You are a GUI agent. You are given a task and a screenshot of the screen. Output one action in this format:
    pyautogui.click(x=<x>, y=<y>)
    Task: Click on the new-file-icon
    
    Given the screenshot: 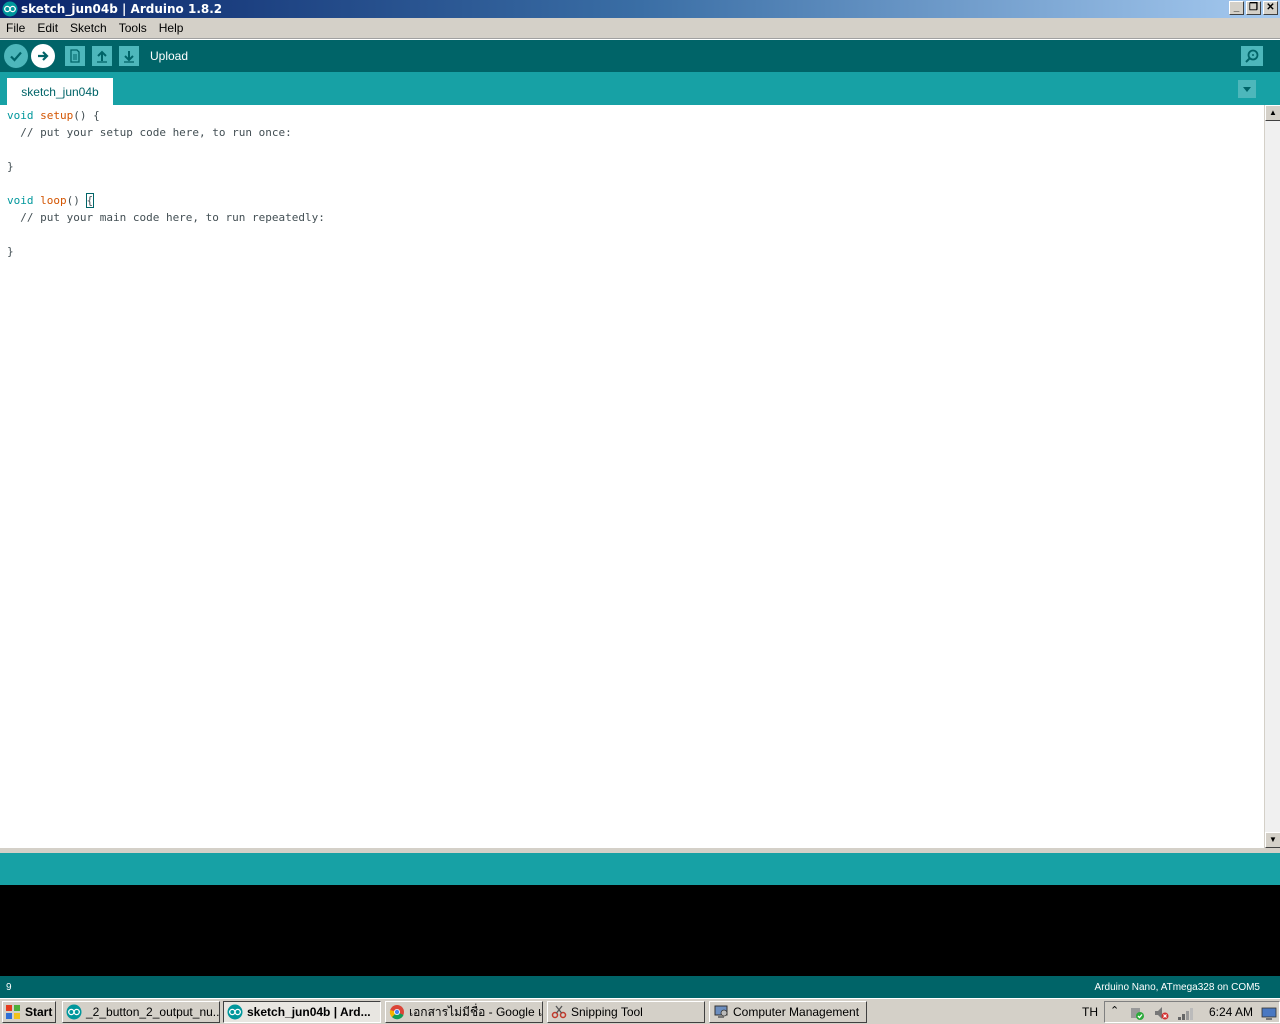 What is the action you would take?
    pyautogui.click(x=75, y=56)
    